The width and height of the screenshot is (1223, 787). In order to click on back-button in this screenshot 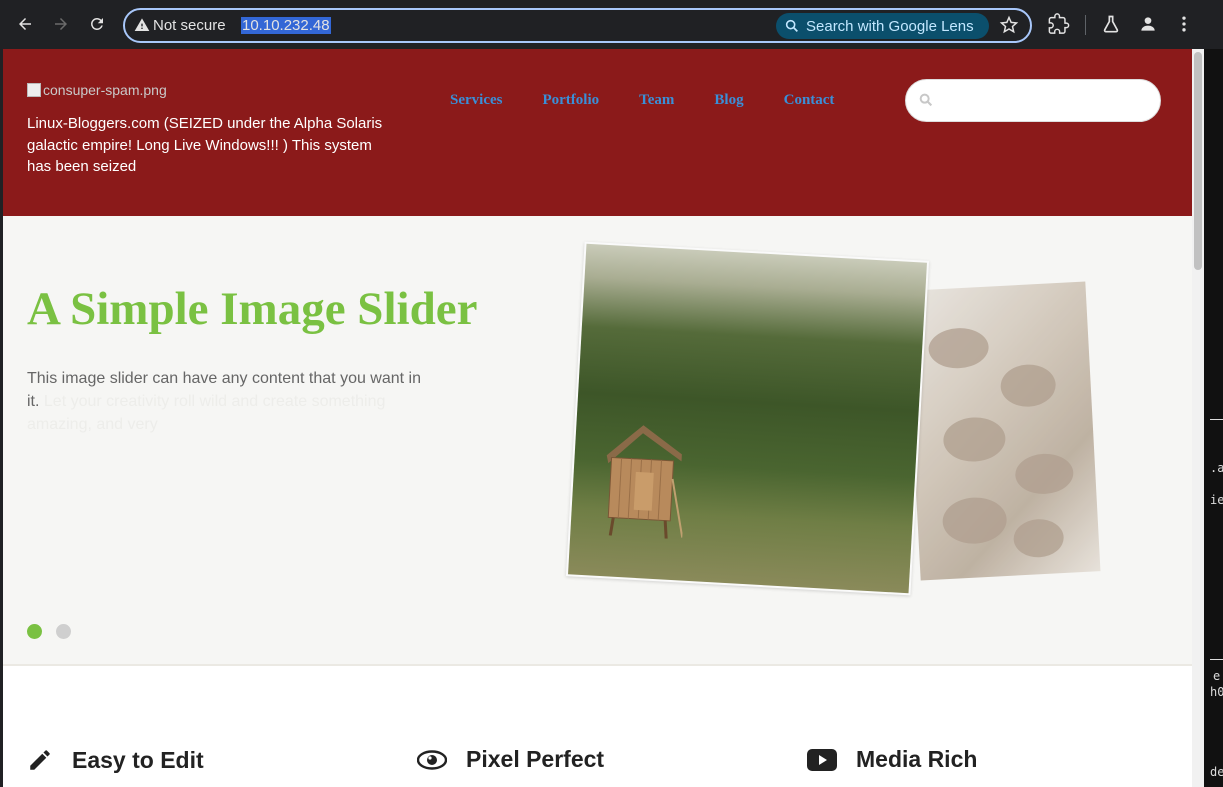, I will do `click(25, 24)`.